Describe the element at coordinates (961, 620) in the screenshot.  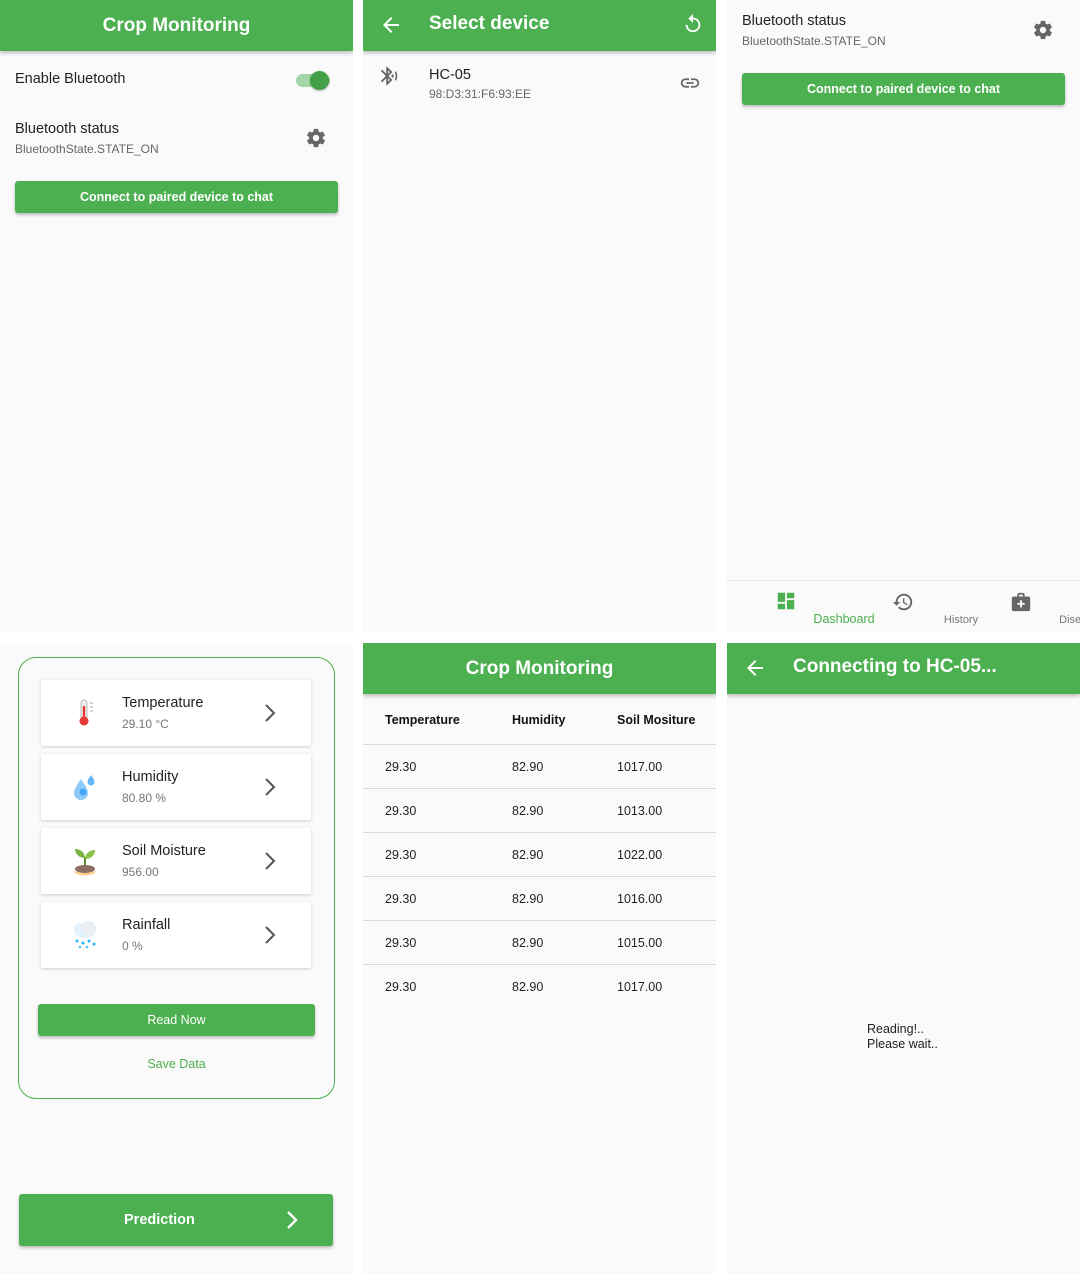
I see `nav-label: History` at that location.